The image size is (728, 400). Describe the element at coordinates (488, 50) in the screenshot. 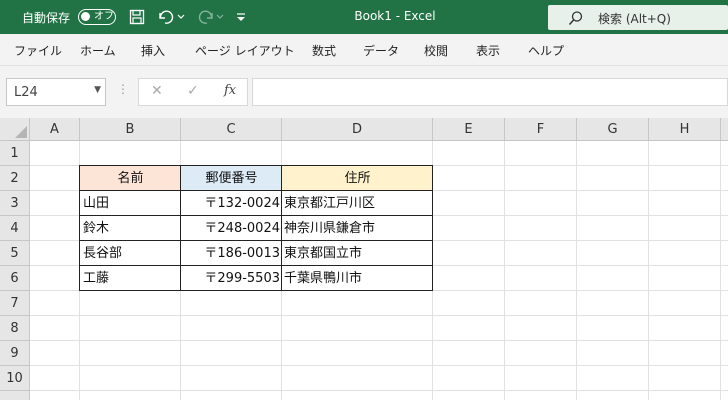

I see `tab-view: 表示` at that location.